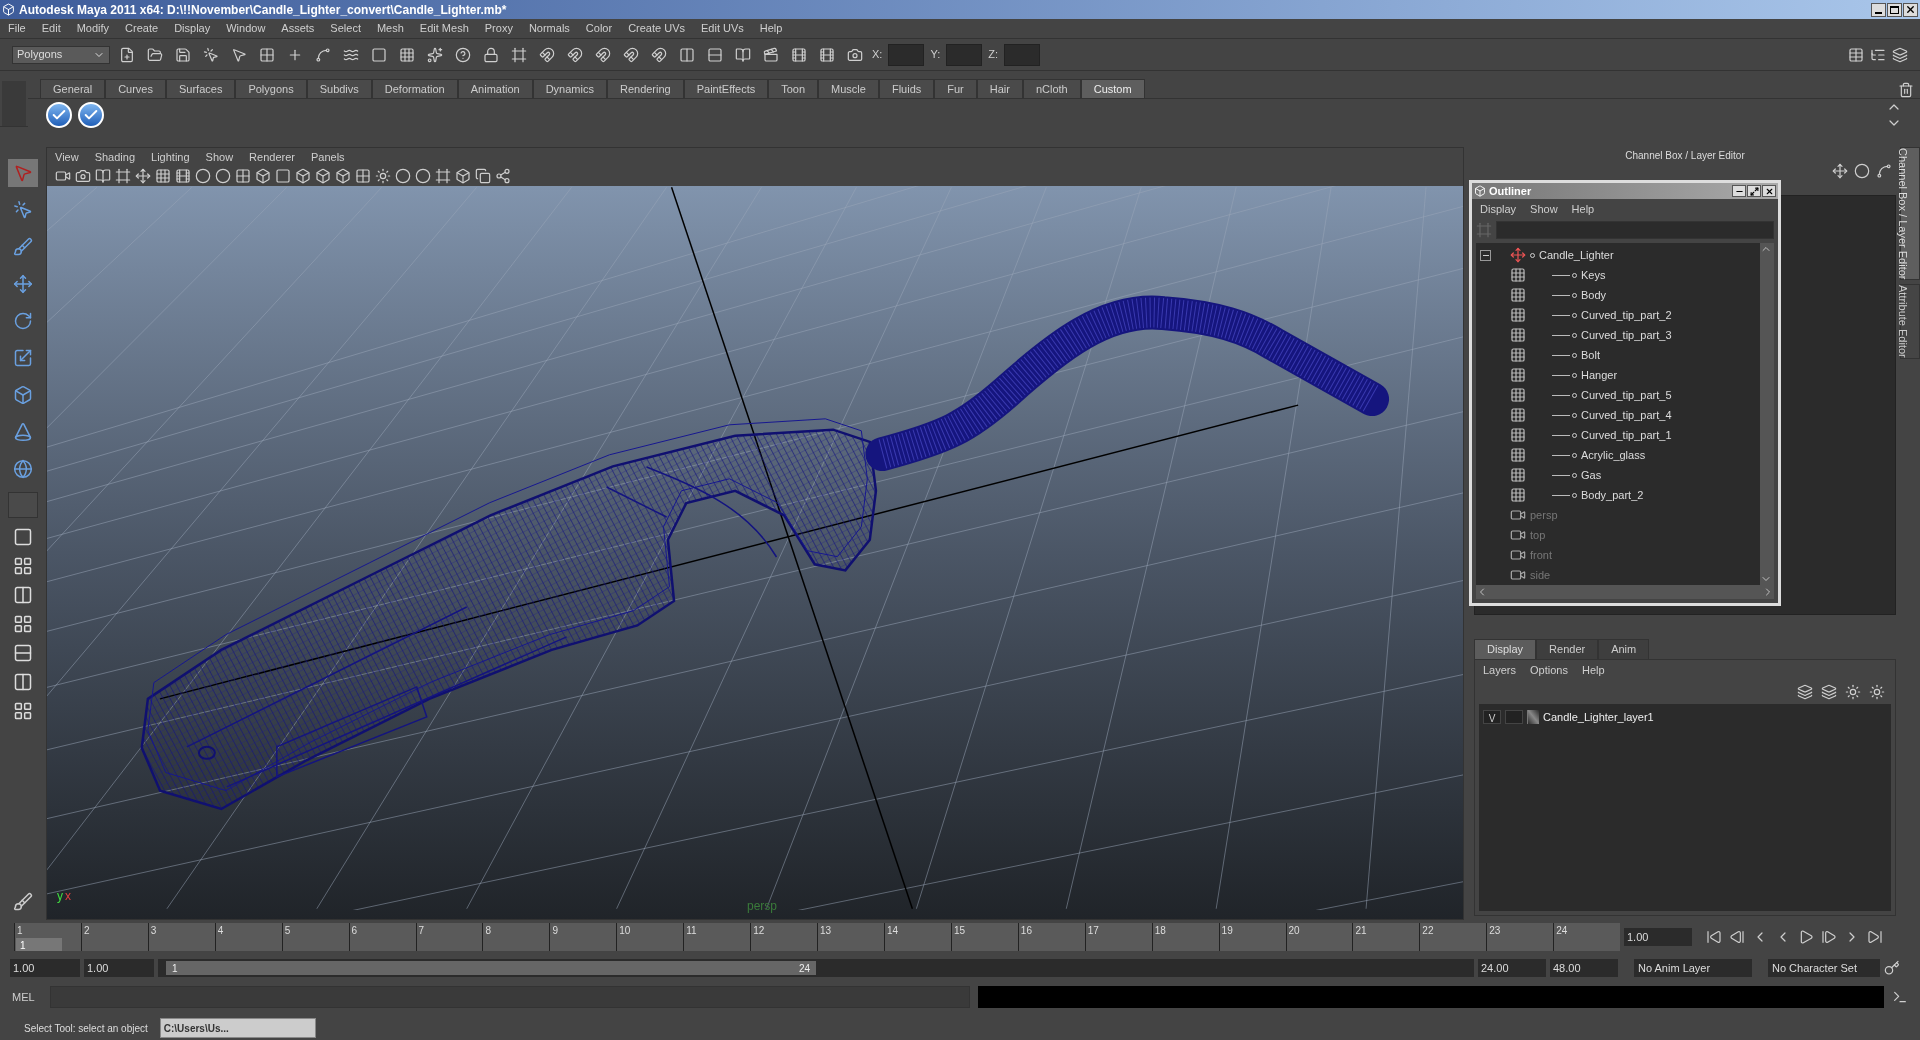 The image size is (1920, 1040). I want to click on command-language-label: MEL, so click(27, 997).